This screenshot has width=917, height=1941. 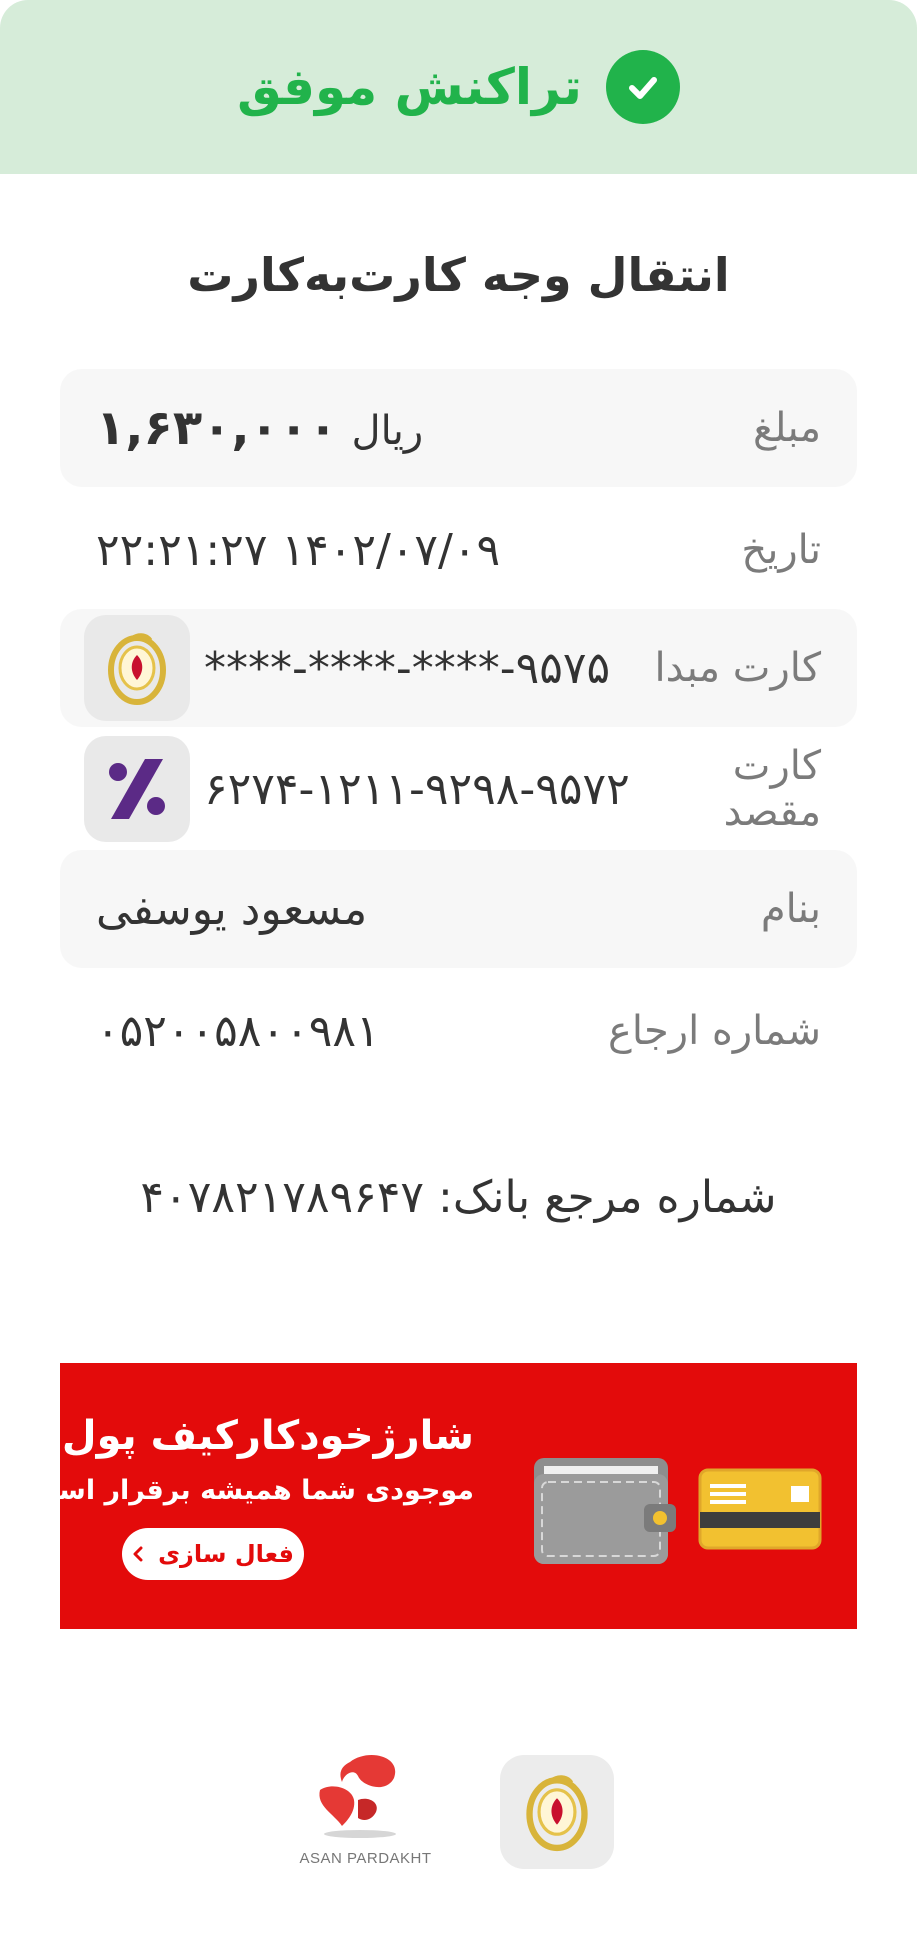 I want to click on banner-subtitle: موجودی شما همیشه برقرار است, so click(x=252, y=1490).